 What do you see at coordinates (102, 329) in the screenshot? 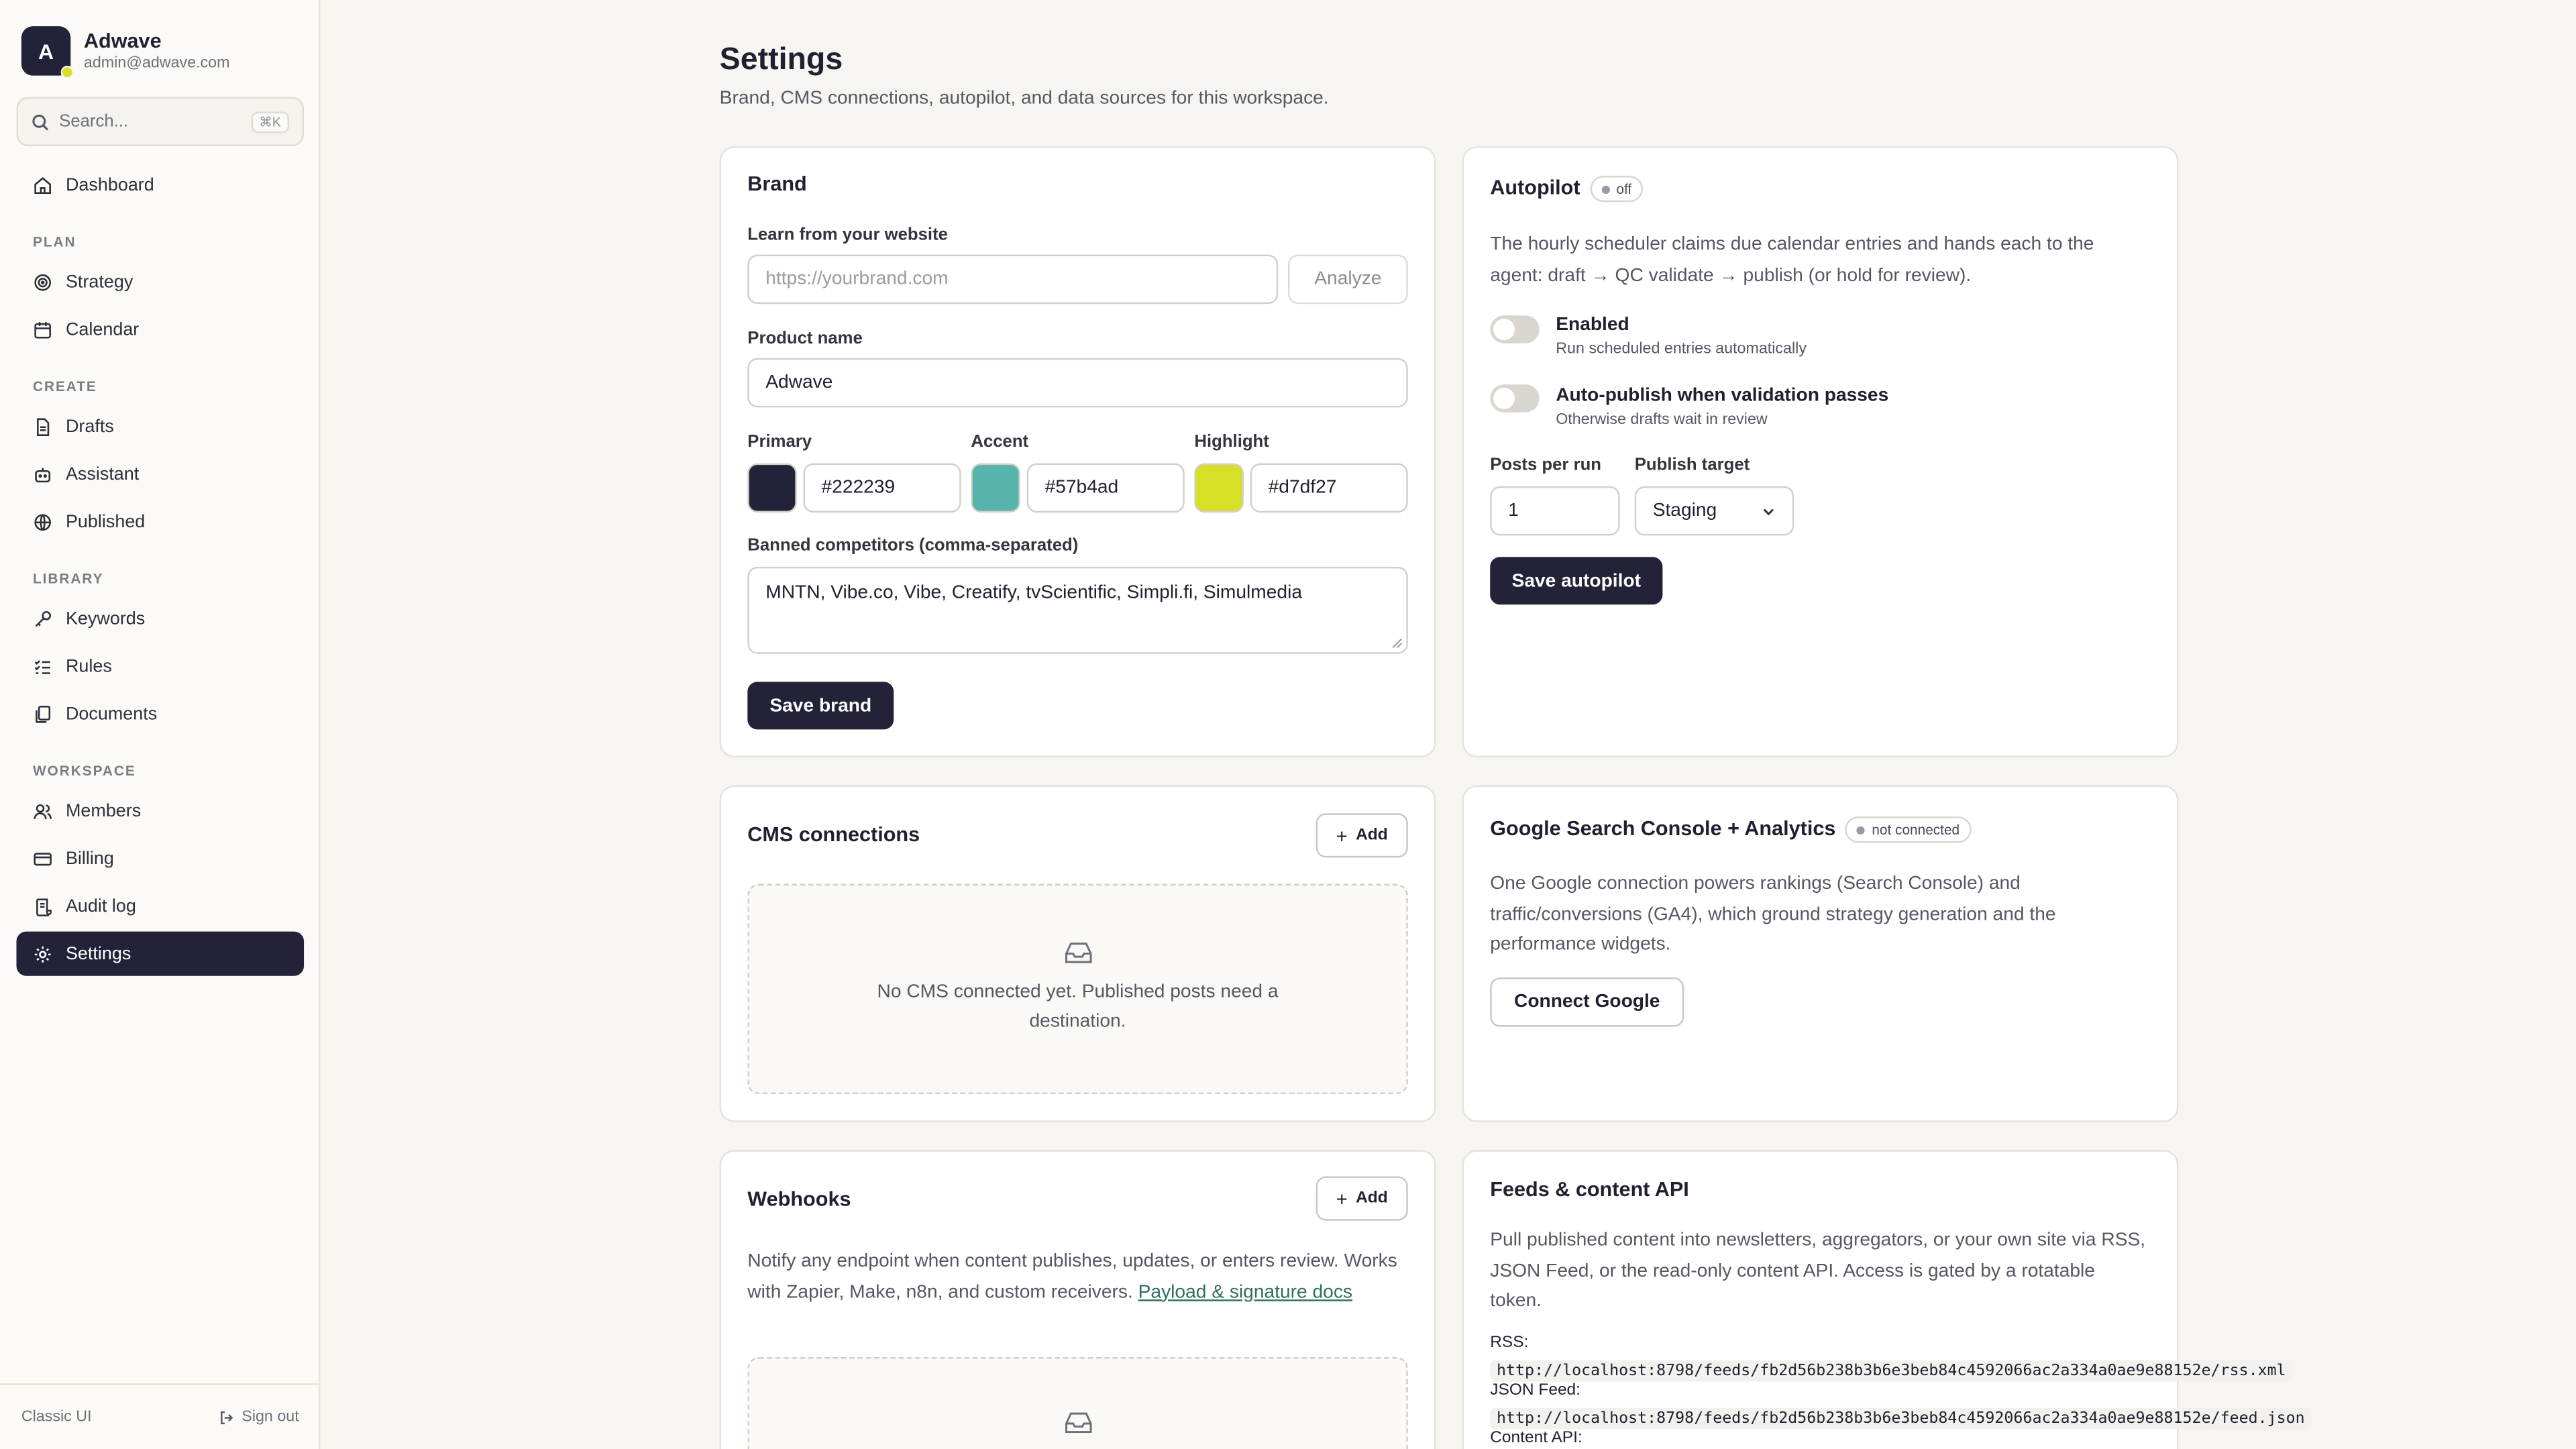
I see `sidebar-item-label: Calendar` at bounding box center [102, 329].